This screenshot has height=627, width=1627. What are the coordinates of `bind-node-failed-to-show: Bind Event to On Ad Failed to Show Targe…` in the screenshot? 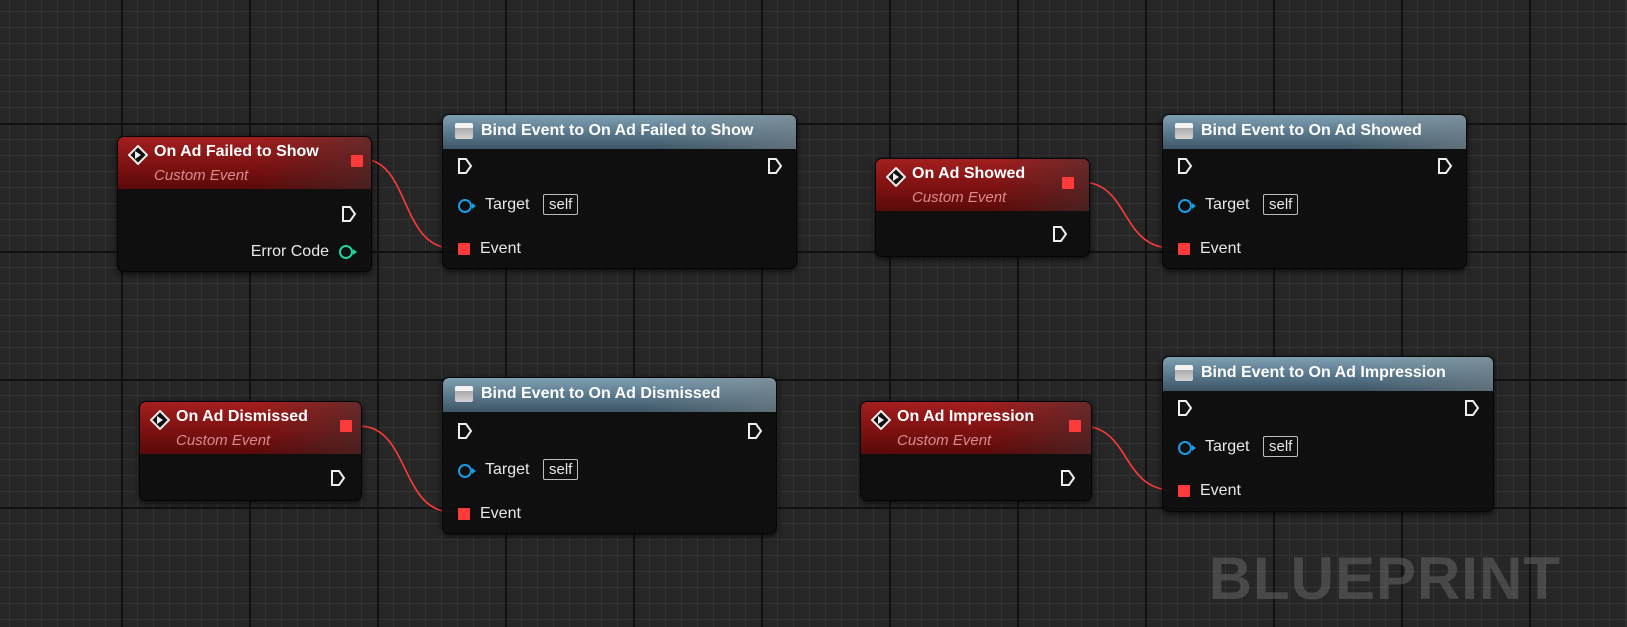 It's located at (619, 191).